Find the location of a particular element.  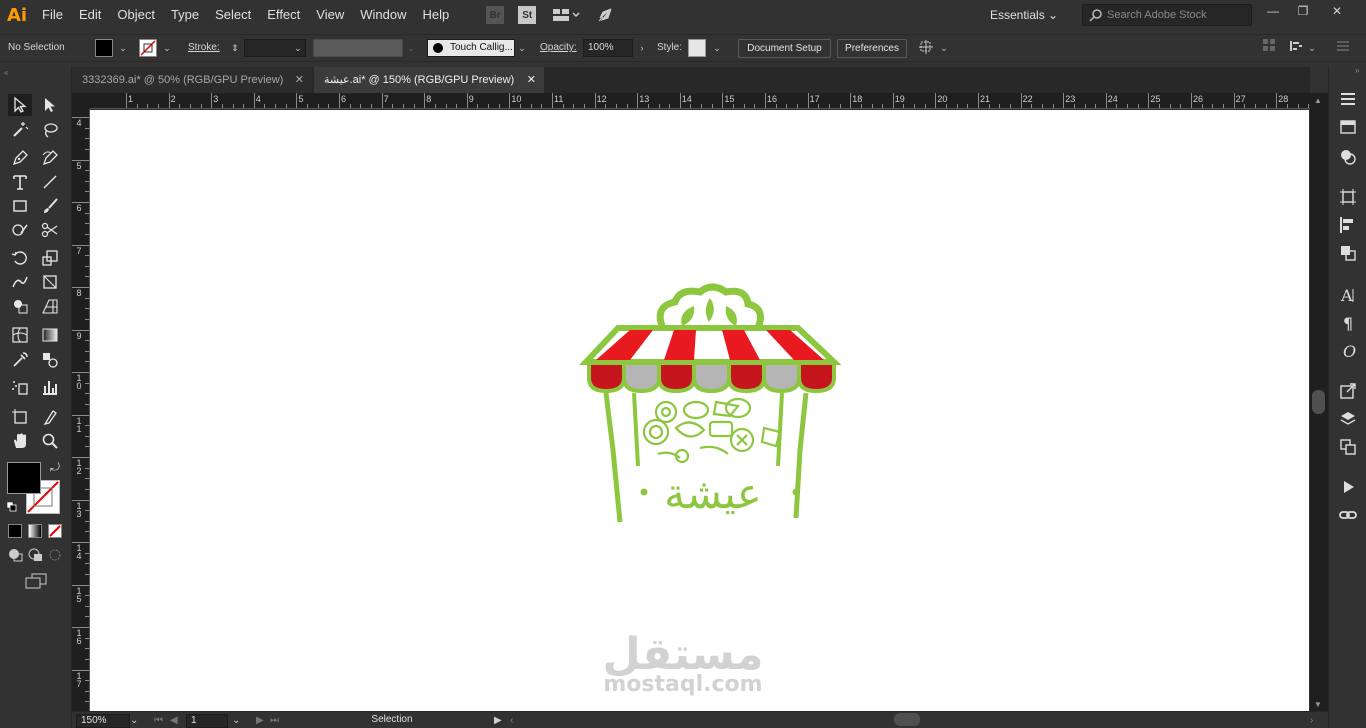

menu-type: Type is located at coordinates (185, 15).